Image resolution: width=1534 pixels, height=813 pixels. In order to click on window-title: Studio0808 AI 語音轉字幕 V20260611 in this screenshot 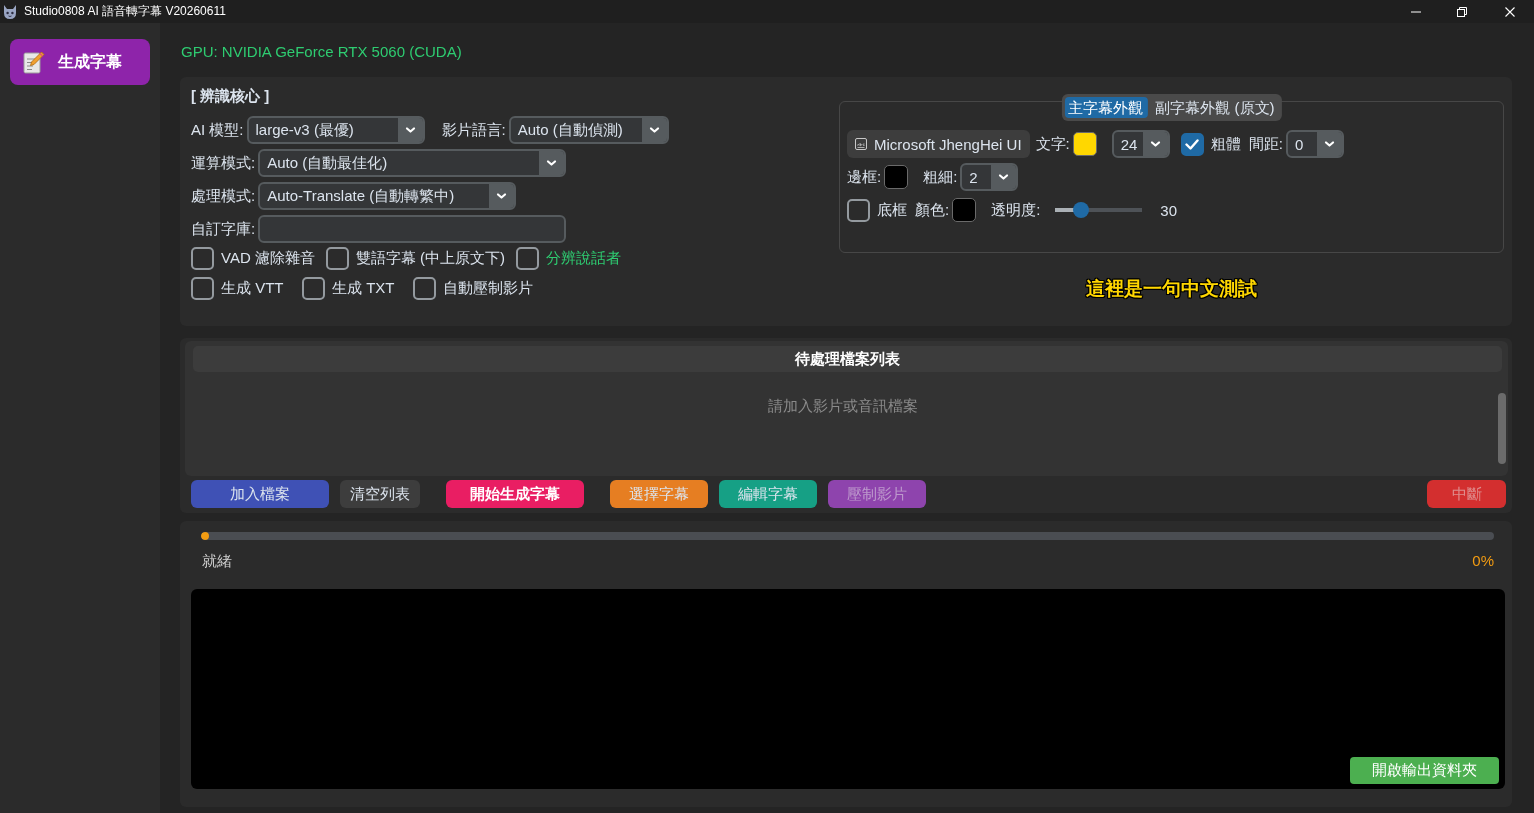, I will do `click(125, 11)`.